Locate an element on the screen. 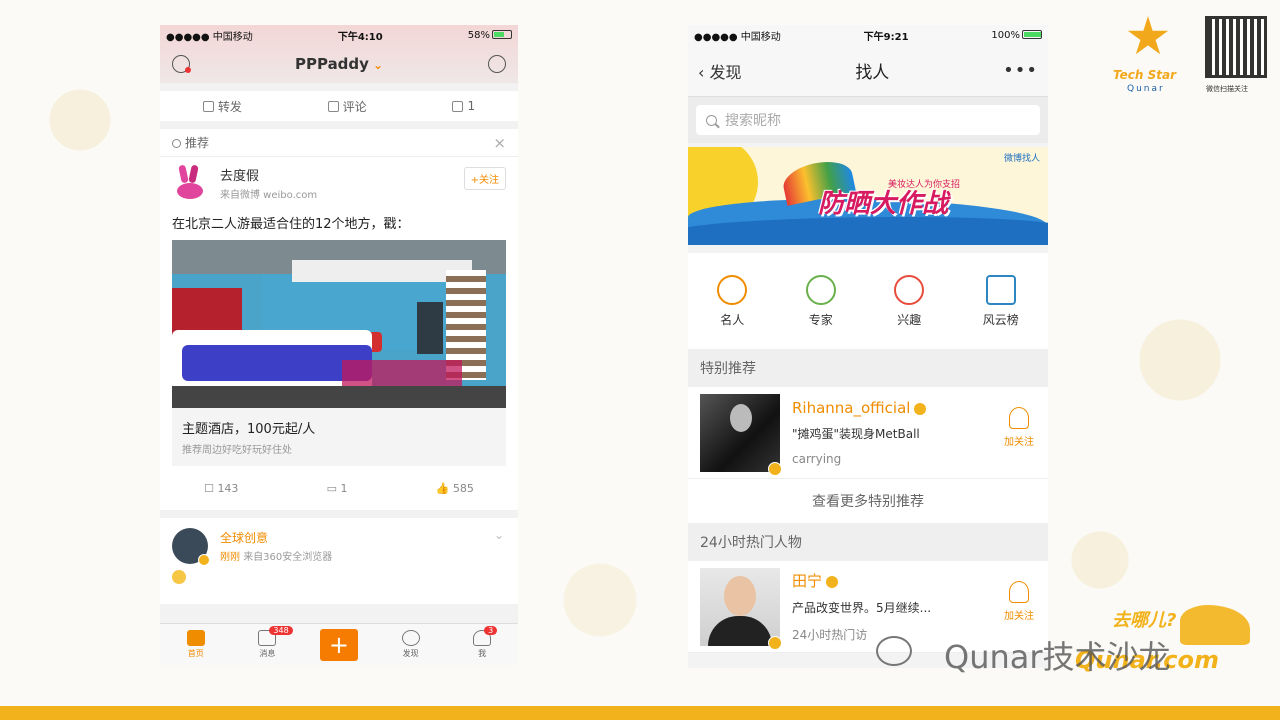  person-name: Rihanna_official is located at coordinates (859, 408).